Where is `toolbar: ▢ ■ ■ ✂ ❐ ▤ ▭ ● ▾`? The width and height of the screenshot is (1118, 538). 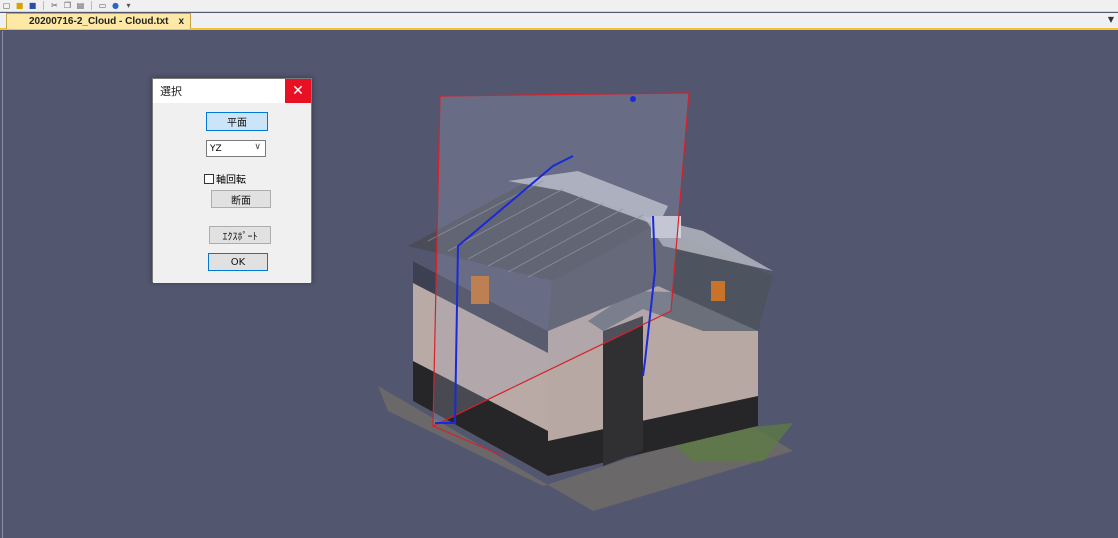
toolbar: ▢ ■ ■ ✂ ❐ ▤ ▭ ● ▾ is located at coordinates (559, 6).